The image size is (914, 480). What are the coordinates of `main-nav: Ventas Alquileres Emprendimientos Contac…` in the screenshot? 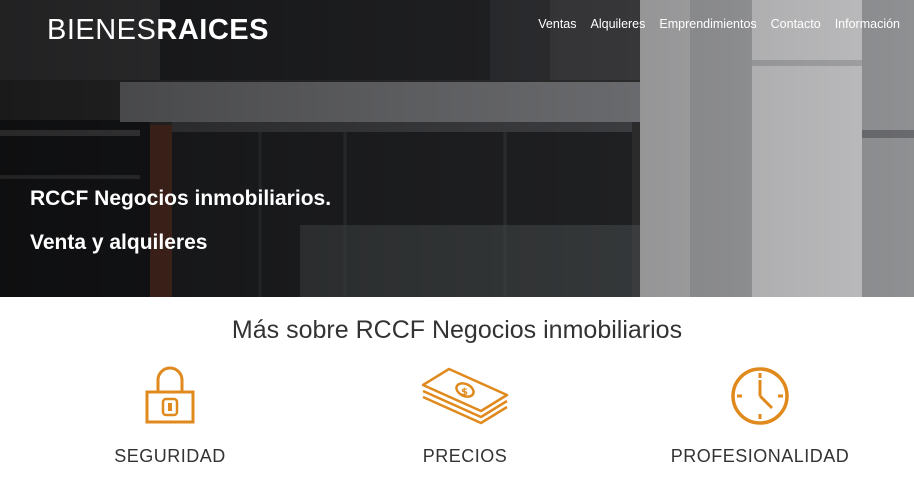 It's located at (719, 24).